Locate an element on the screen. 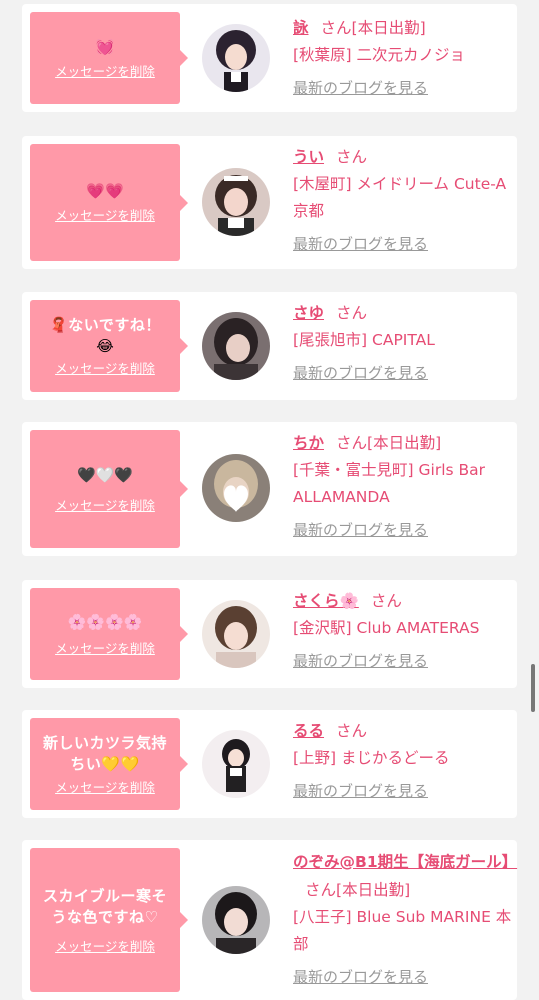 The height and width of the screenshot is (1000, 539). message-text: スカイブルー寒そうな色ですね♡ is located at coordinates (104, 906).